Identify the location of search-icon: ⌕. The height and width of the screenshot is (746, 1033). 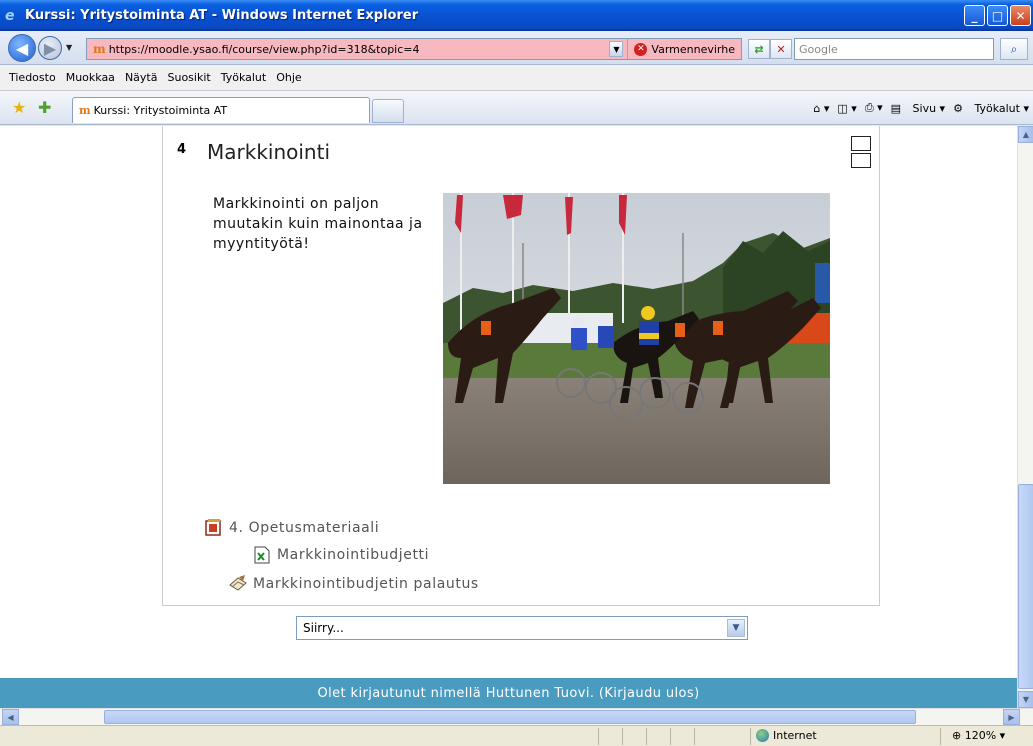
(1014, 48).